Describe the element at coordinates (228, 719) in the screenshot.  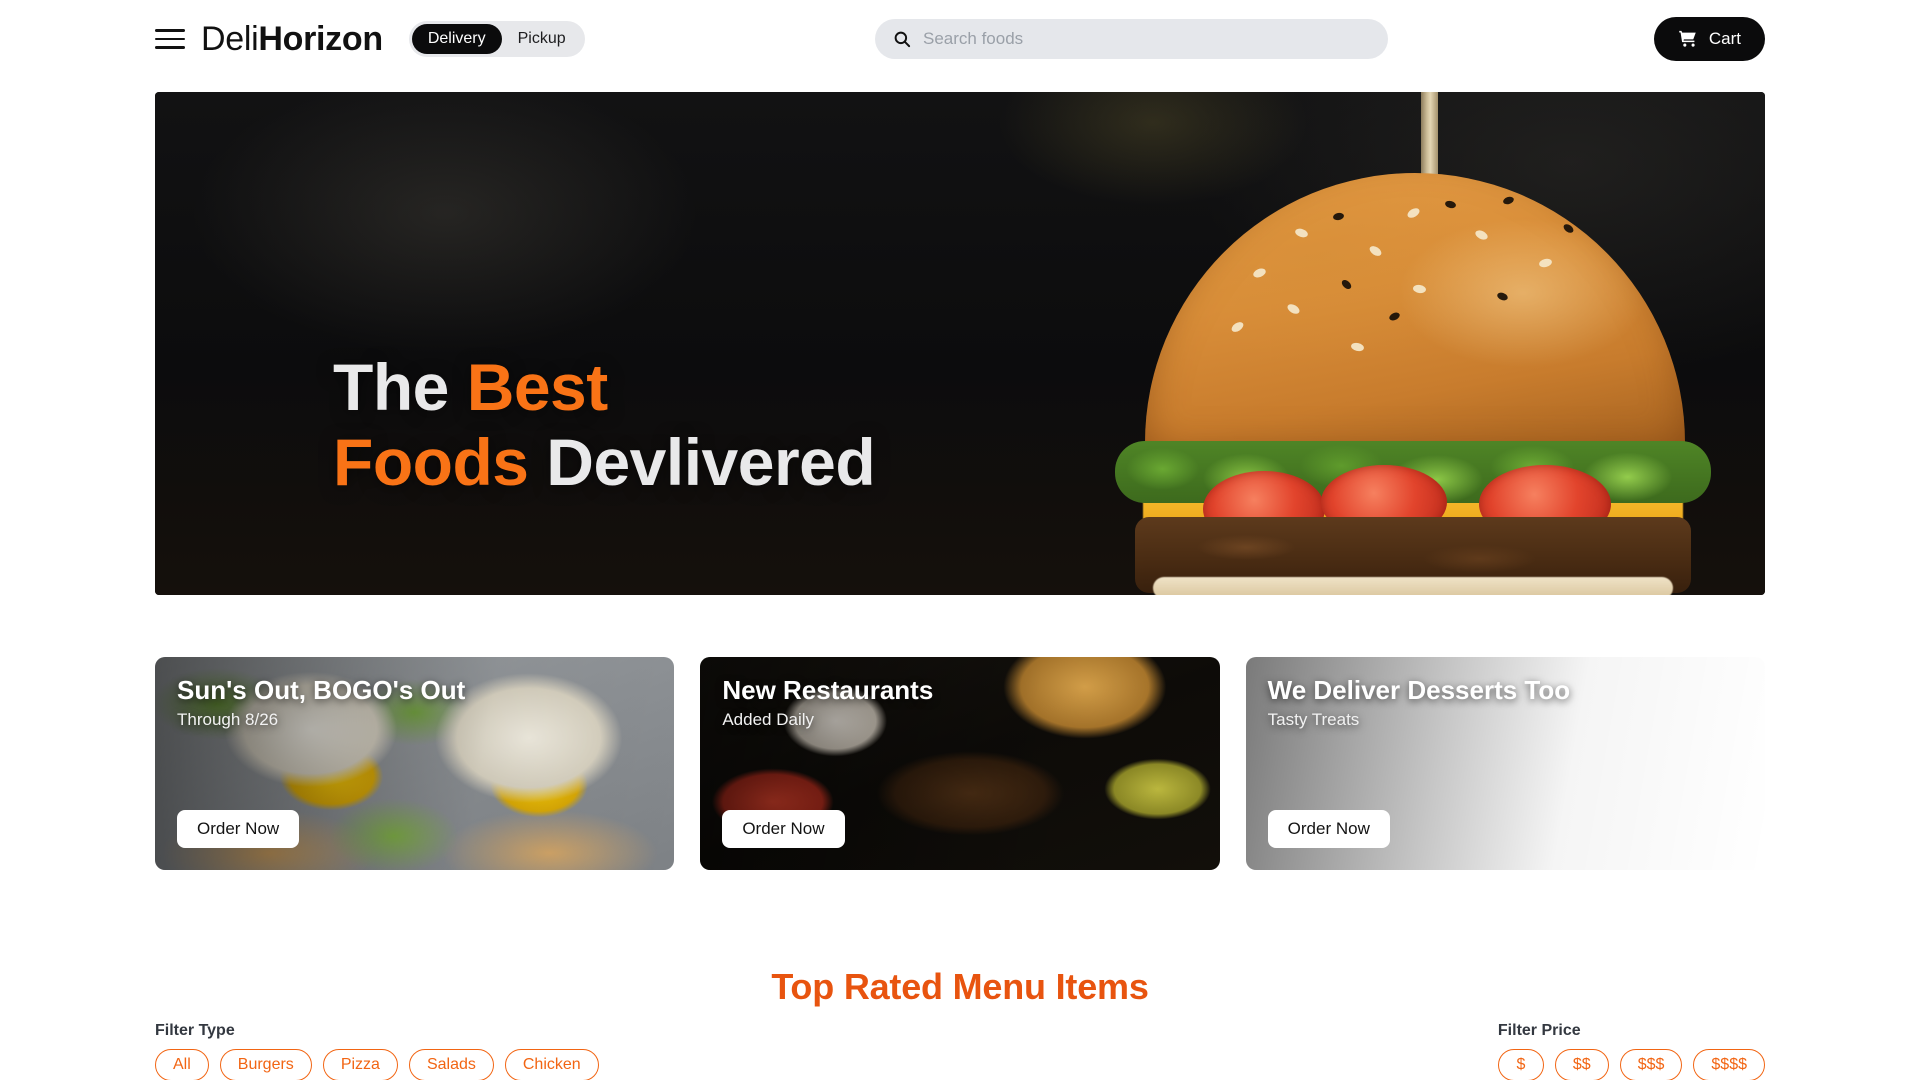
I see `promo-card-subtitle: Through 8/26` at that location.